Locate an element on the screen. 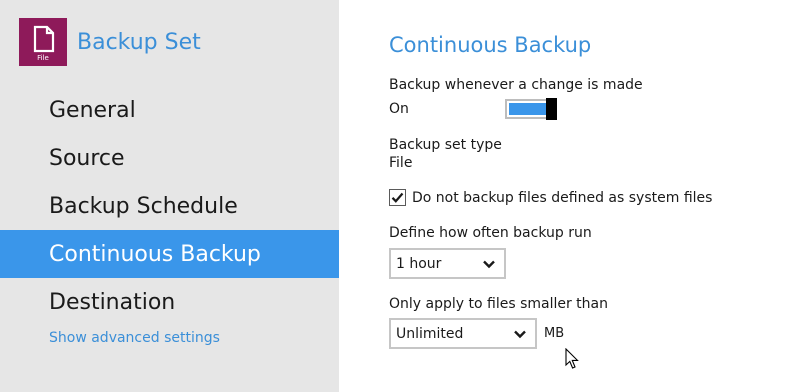 The height and width of the screenshot is (392, 790). frequency-value: 1 hour is located at coordinates (419, 263).